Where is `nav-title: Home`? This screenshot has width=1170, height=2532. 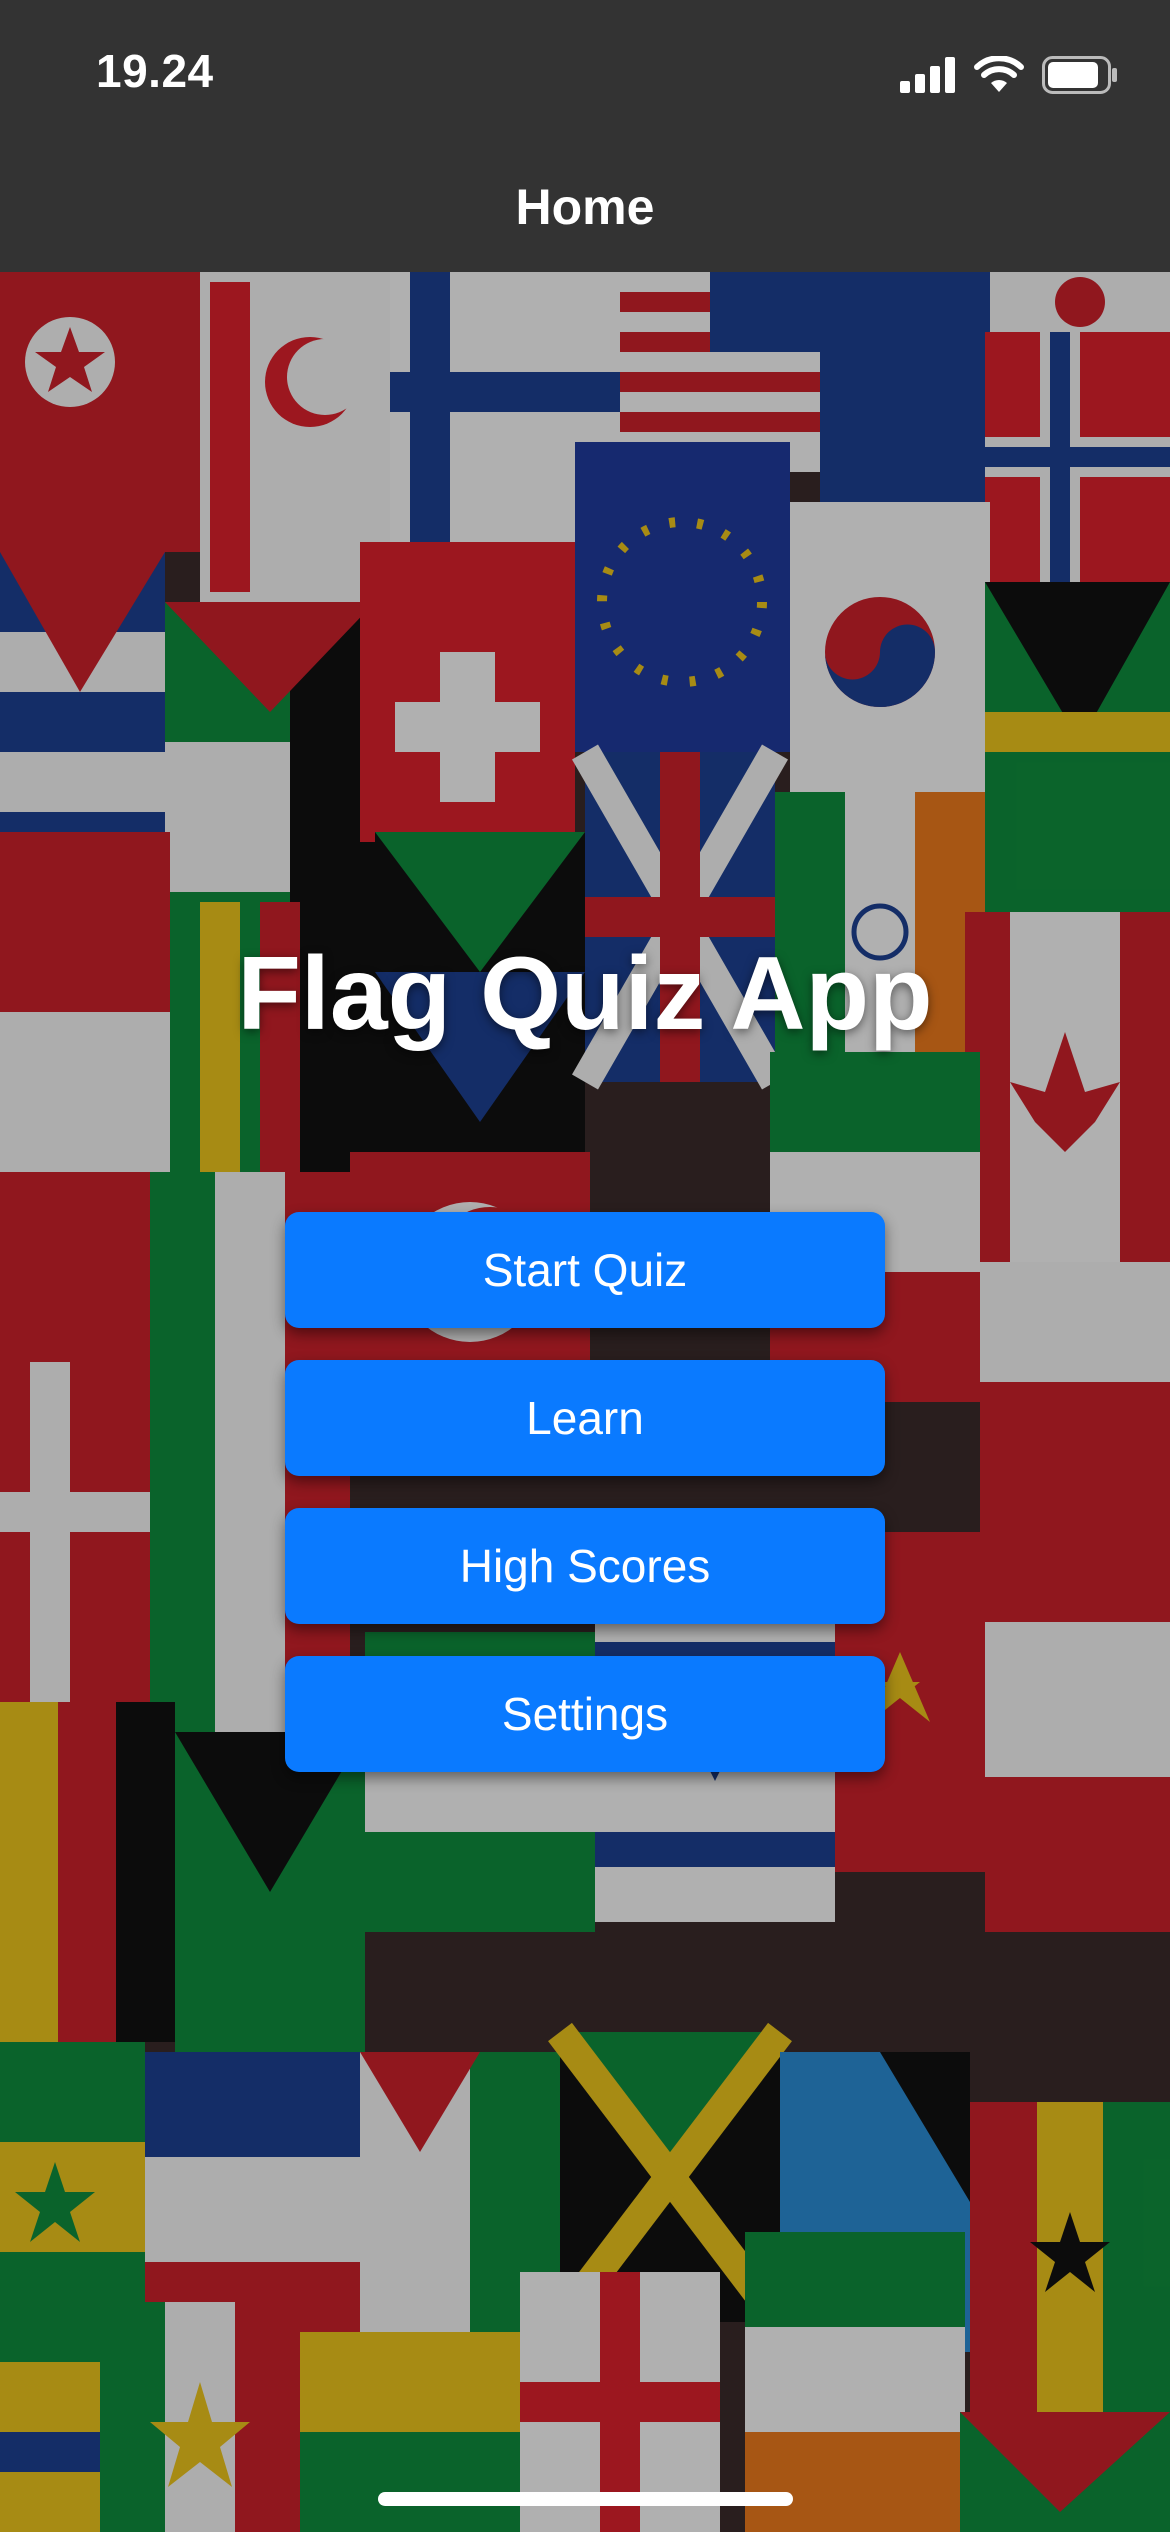
nav-title: Home is located at coordinates (585, 207).